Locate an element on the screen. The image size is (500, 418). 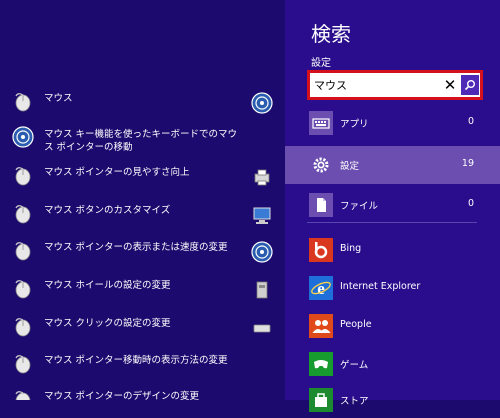
category-label: アプリ is located at coordinates (354, 124).